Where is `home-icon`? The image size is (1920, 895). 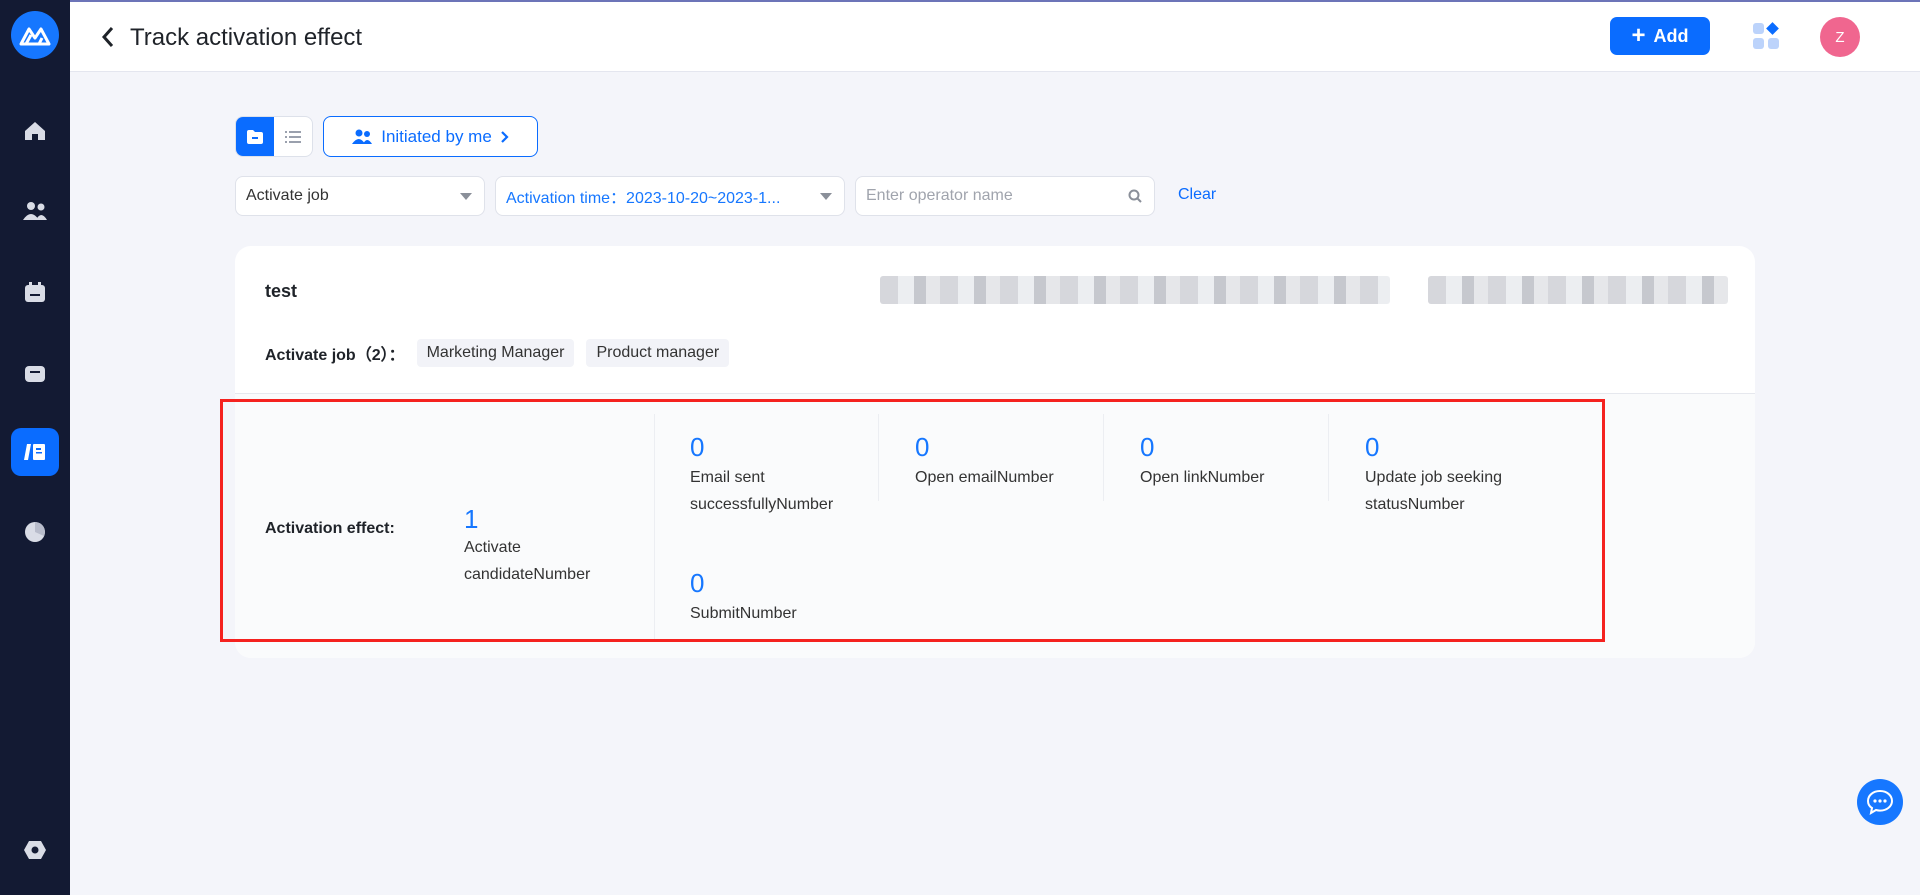
home-icon is located at coordinates (35, 131).